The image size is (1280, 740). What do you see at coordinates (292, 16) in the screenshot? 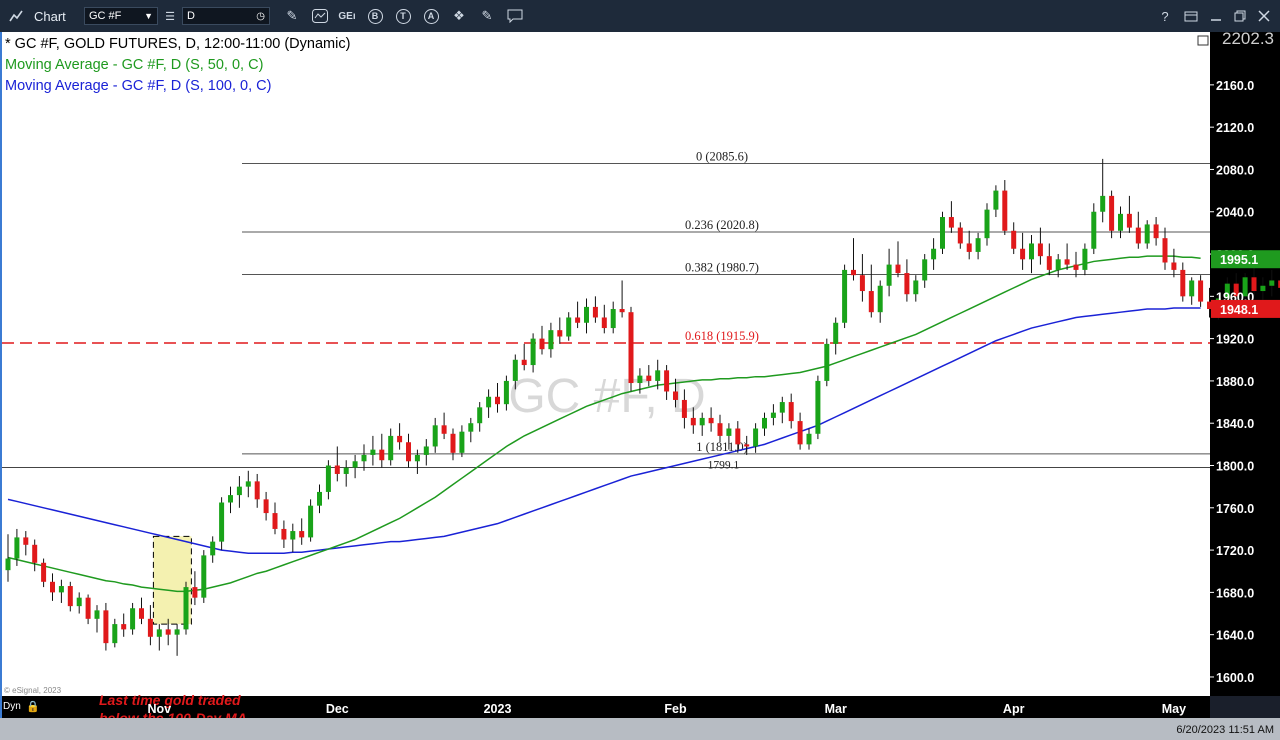
I see `pencil-icon: ✎` at bounding box center [292, 16].